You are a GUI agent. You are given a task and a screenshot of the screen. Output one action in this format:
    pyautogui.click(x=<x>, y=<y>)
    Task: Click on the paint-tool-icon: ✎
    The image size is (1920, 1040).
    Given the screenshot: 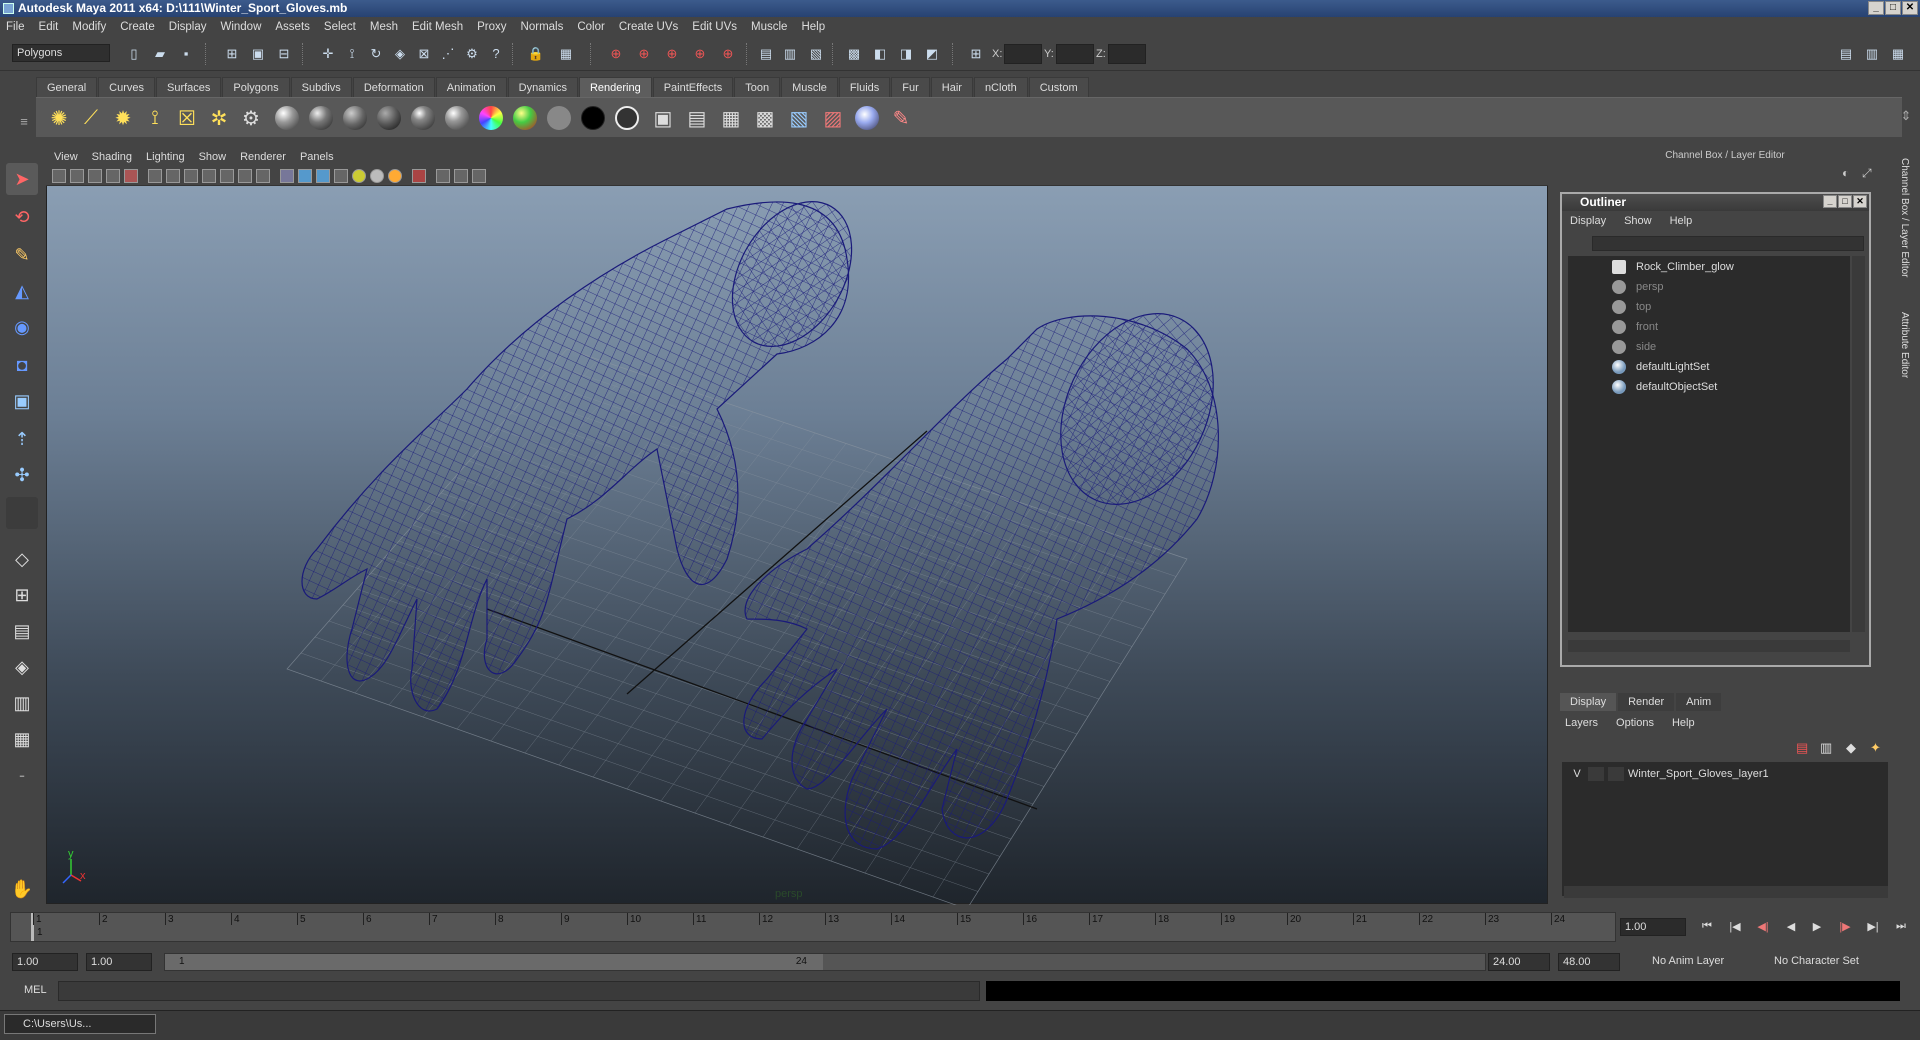 What is the action you would take?
    pyautogui.click(x=901, y=118)
    